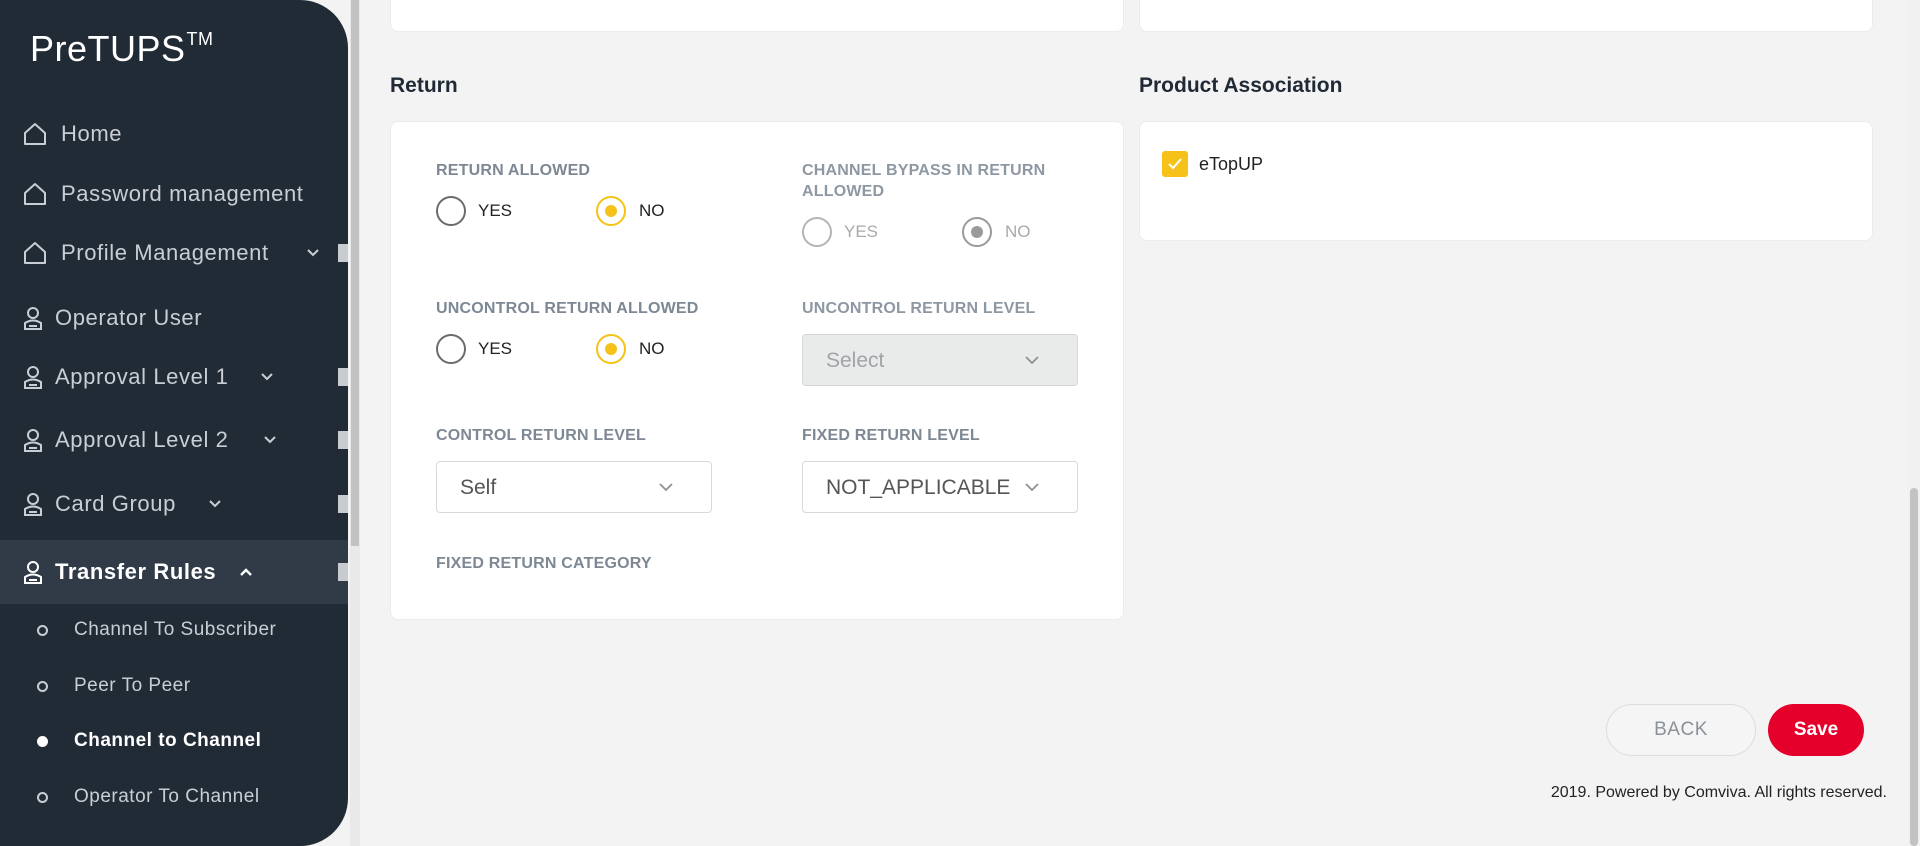 This screenshot has width=1920, height=846. I want to click on sidebar-subitem-channel-to-channel: Channel to Channel, so click(174, 741).